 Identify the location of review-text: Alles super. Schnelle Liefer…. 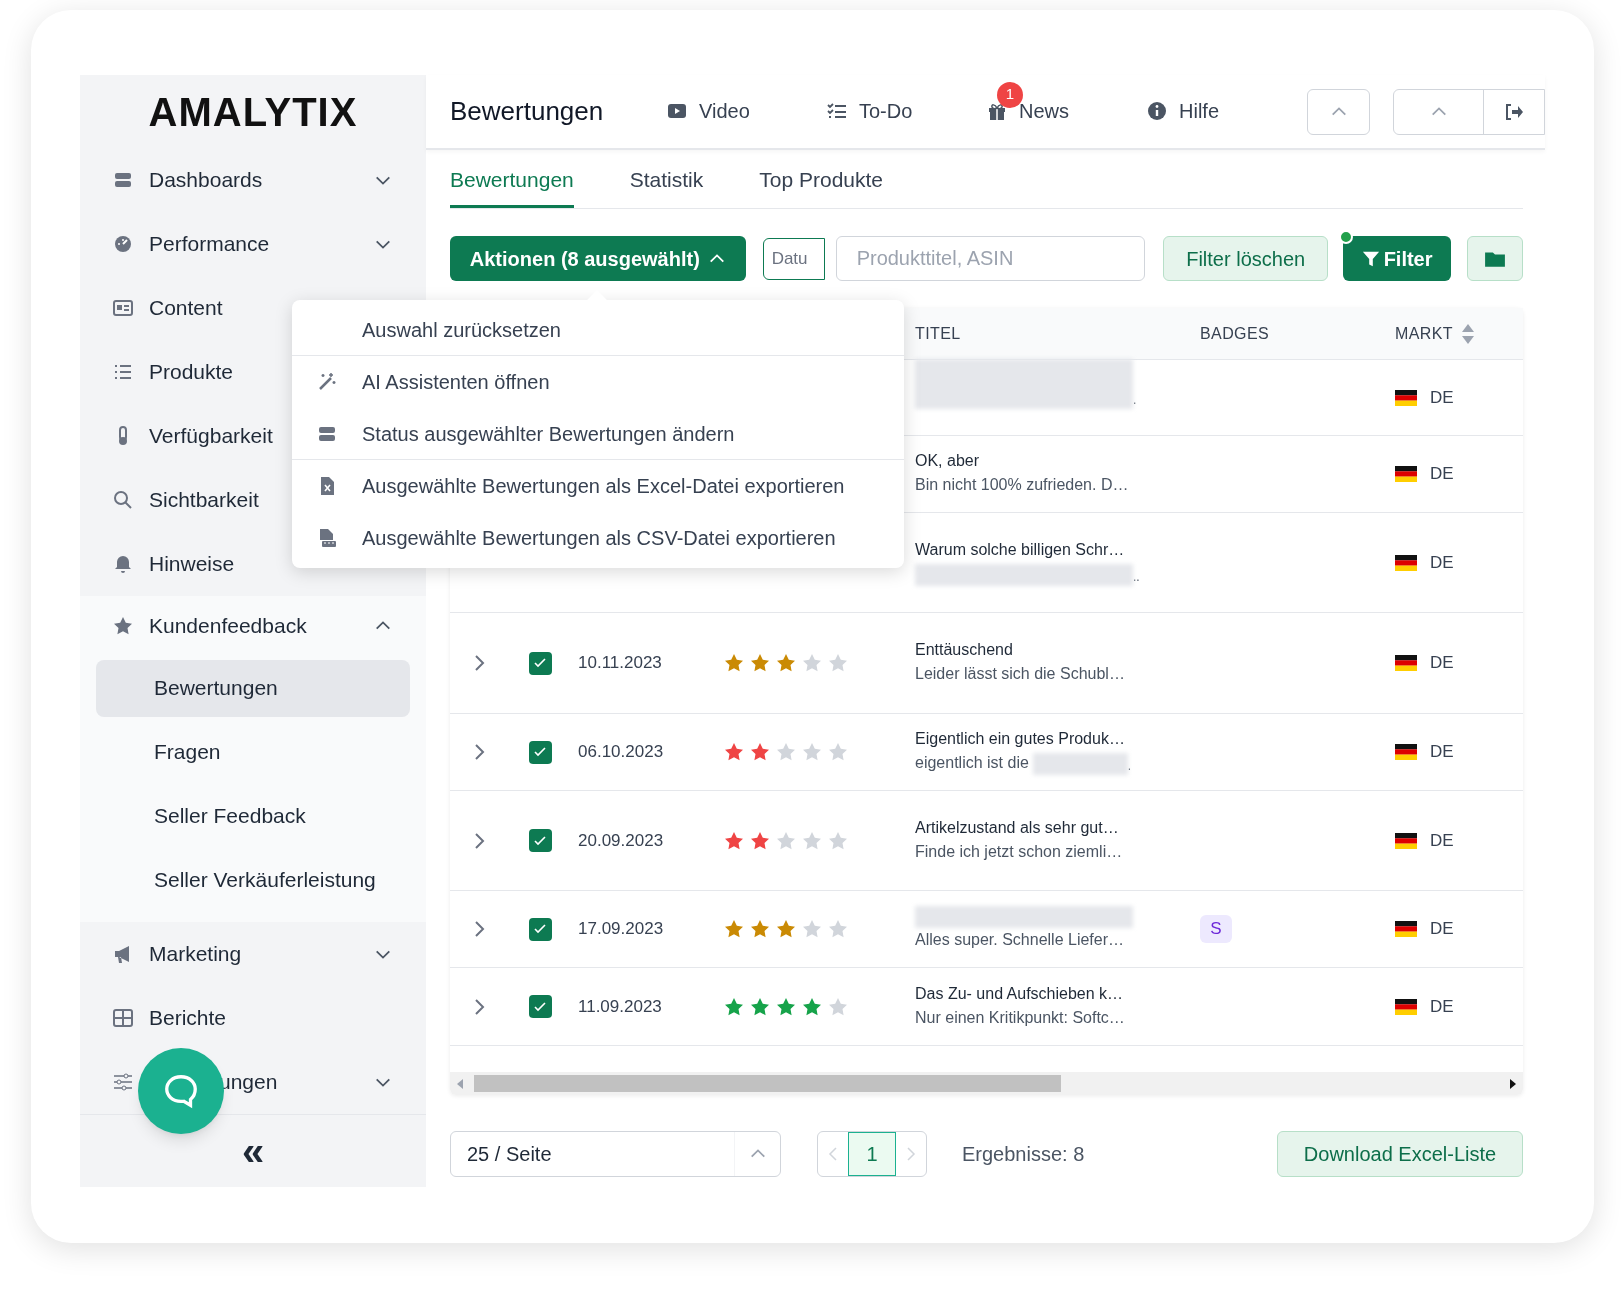
(1019, 940).